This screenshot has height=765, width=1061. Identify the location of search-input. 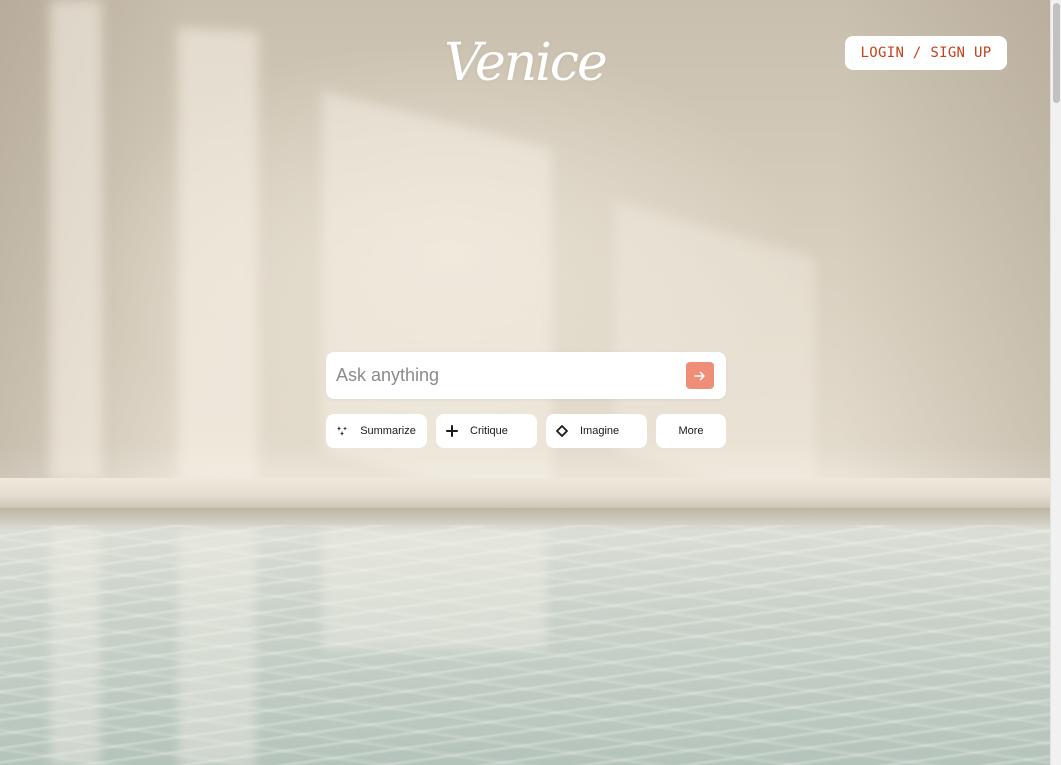
(506, 375).